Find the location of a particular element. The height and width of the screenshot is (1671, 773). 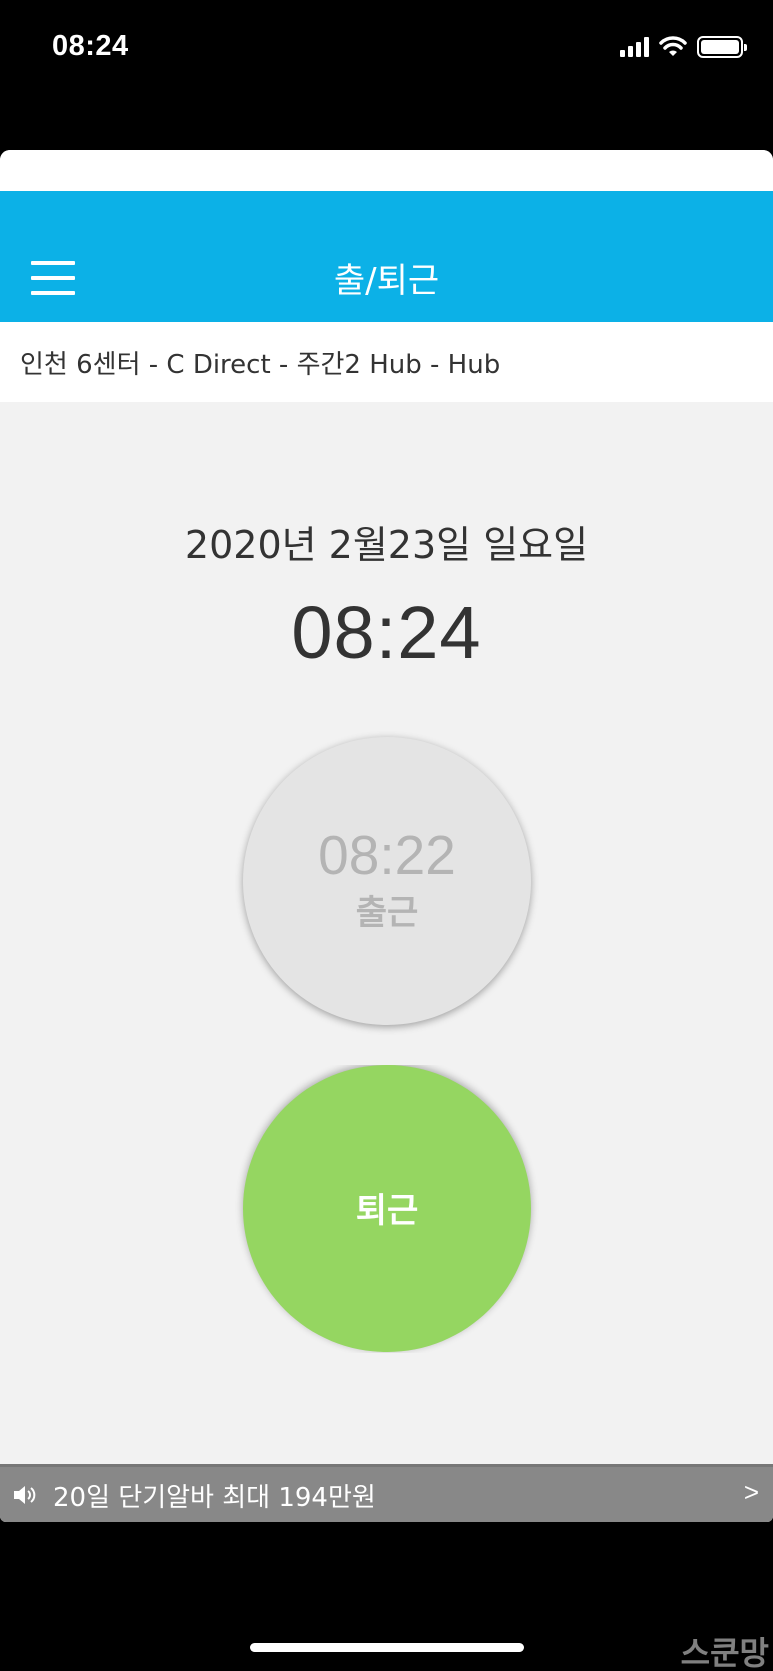

clock-out-label: 퇴근 is located at coordinates (387, 1211).